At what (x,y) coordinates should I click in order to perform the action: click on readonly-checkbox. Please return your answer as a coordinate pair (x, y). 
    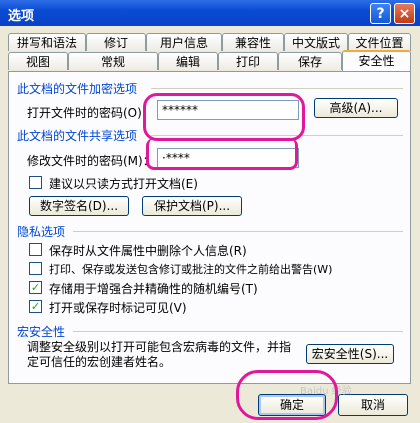
    Looking at the image, I should click on (35, 182).